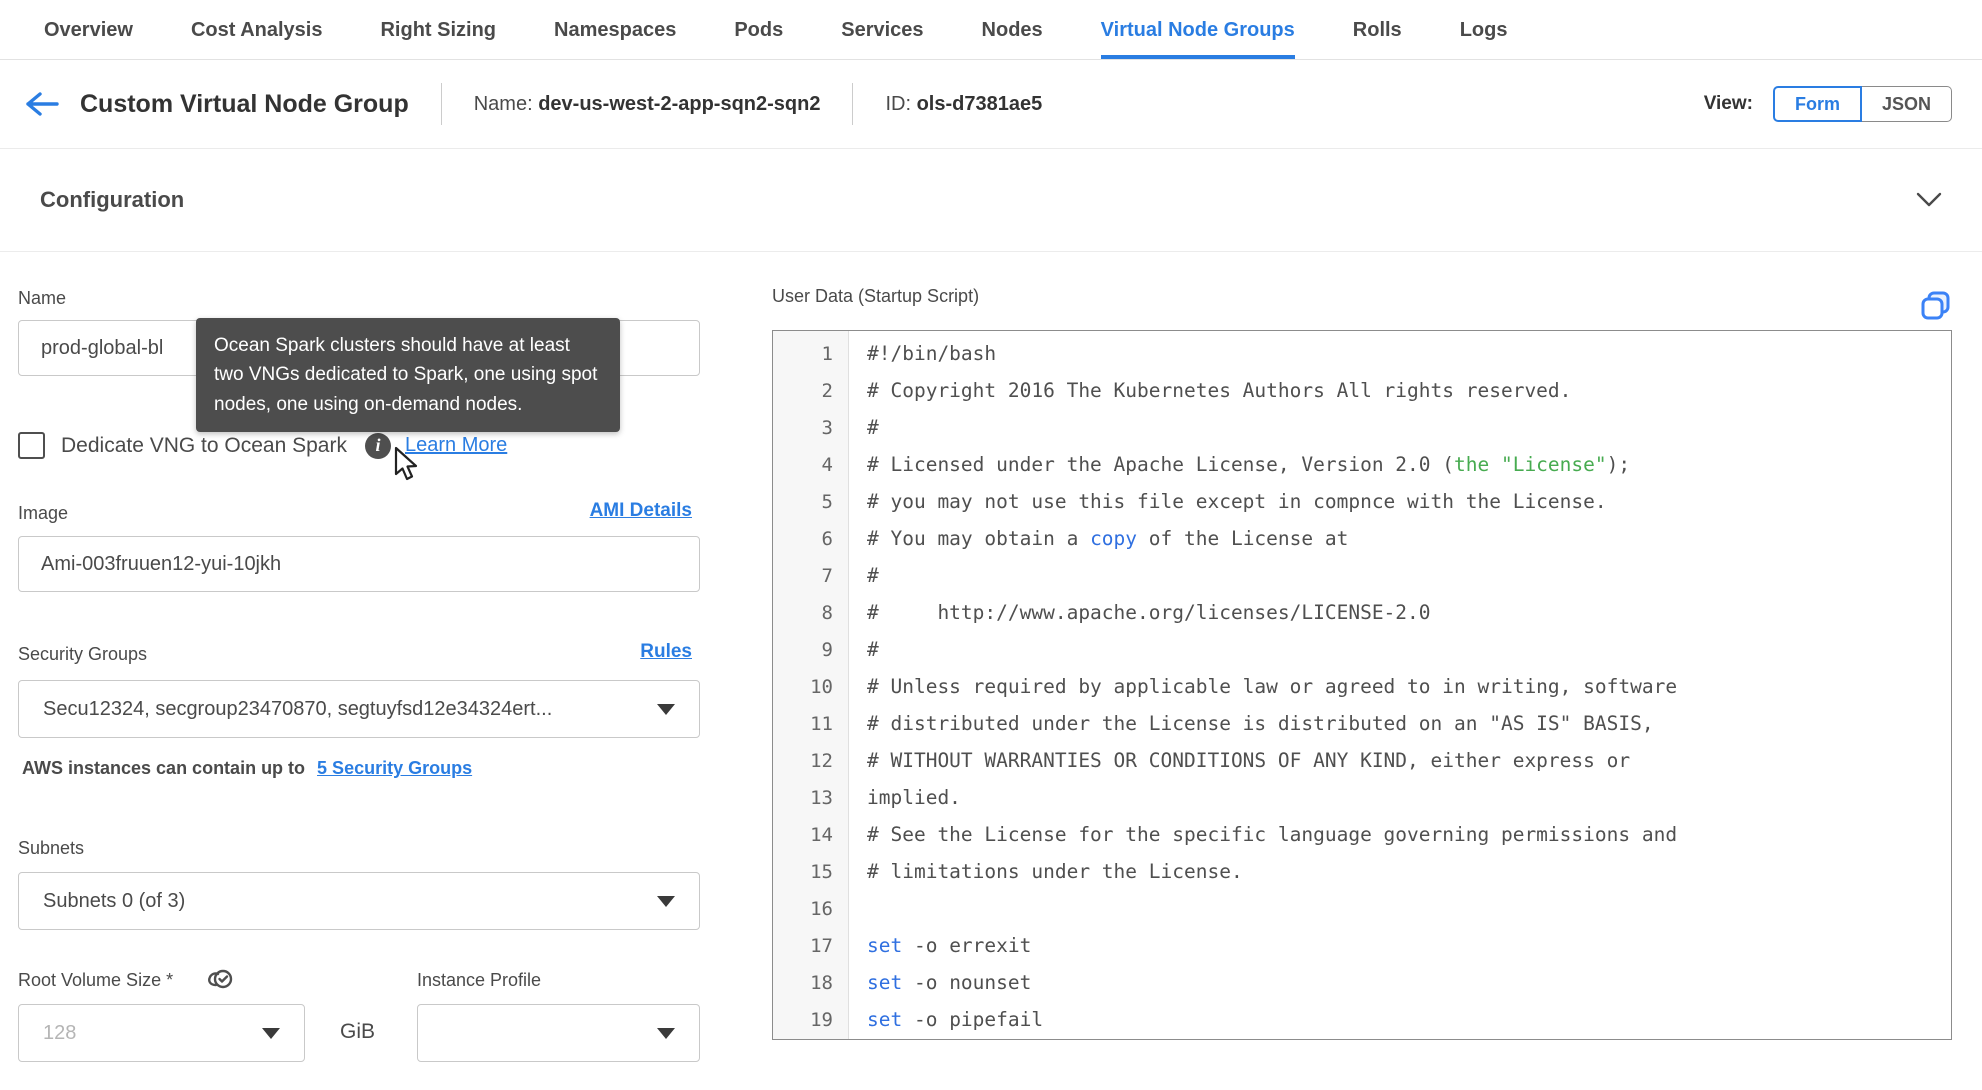 The image size is (1982, 1090). I want to click on subnets-dropdown: Subnets 0 (of 3), so click(359, 901).